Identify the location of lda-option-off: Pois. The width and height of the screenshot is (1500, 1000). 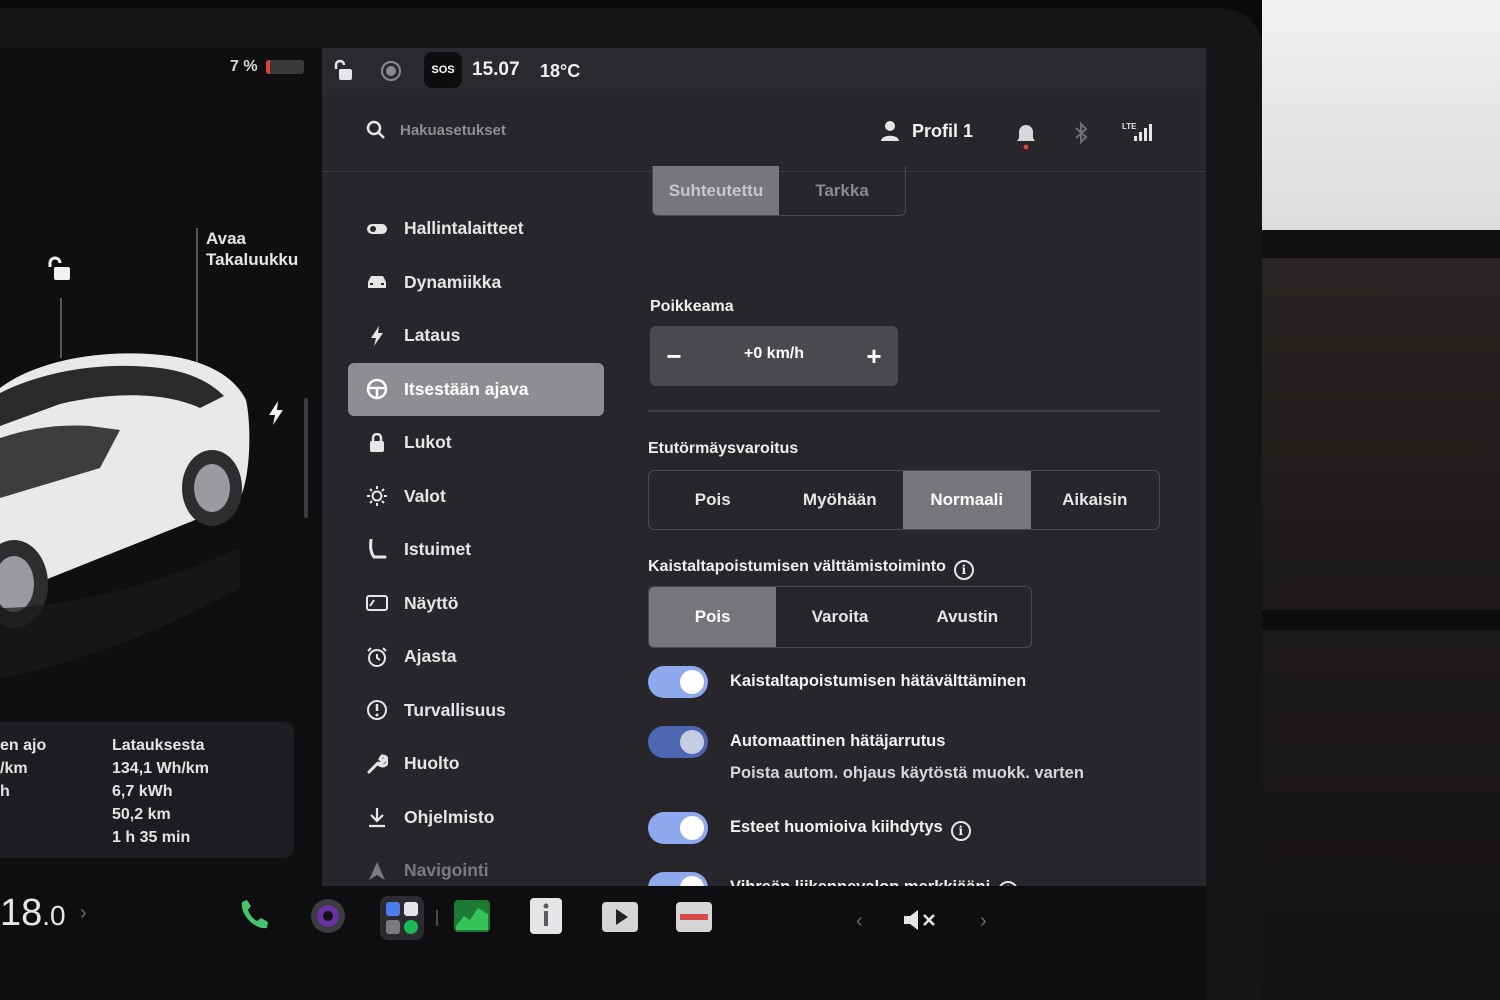
(713, 617).